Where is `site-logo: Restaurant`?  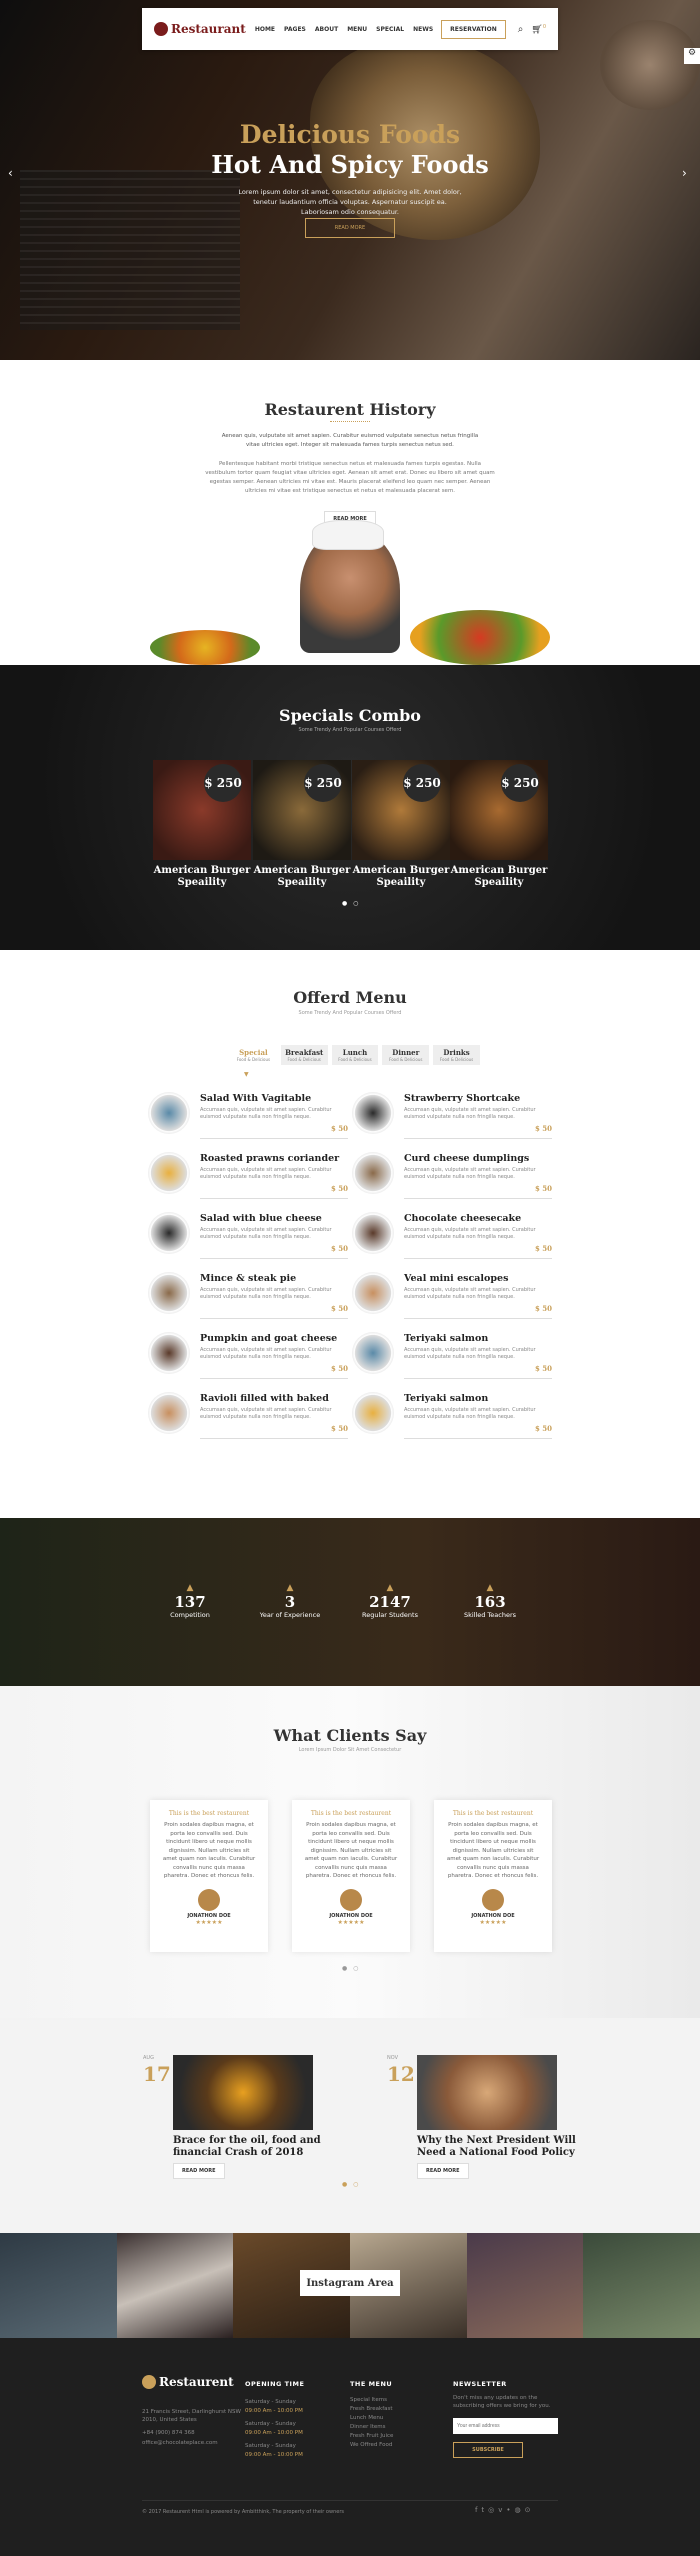
site-logo: Restaurant is located at coordinates (203, 29).